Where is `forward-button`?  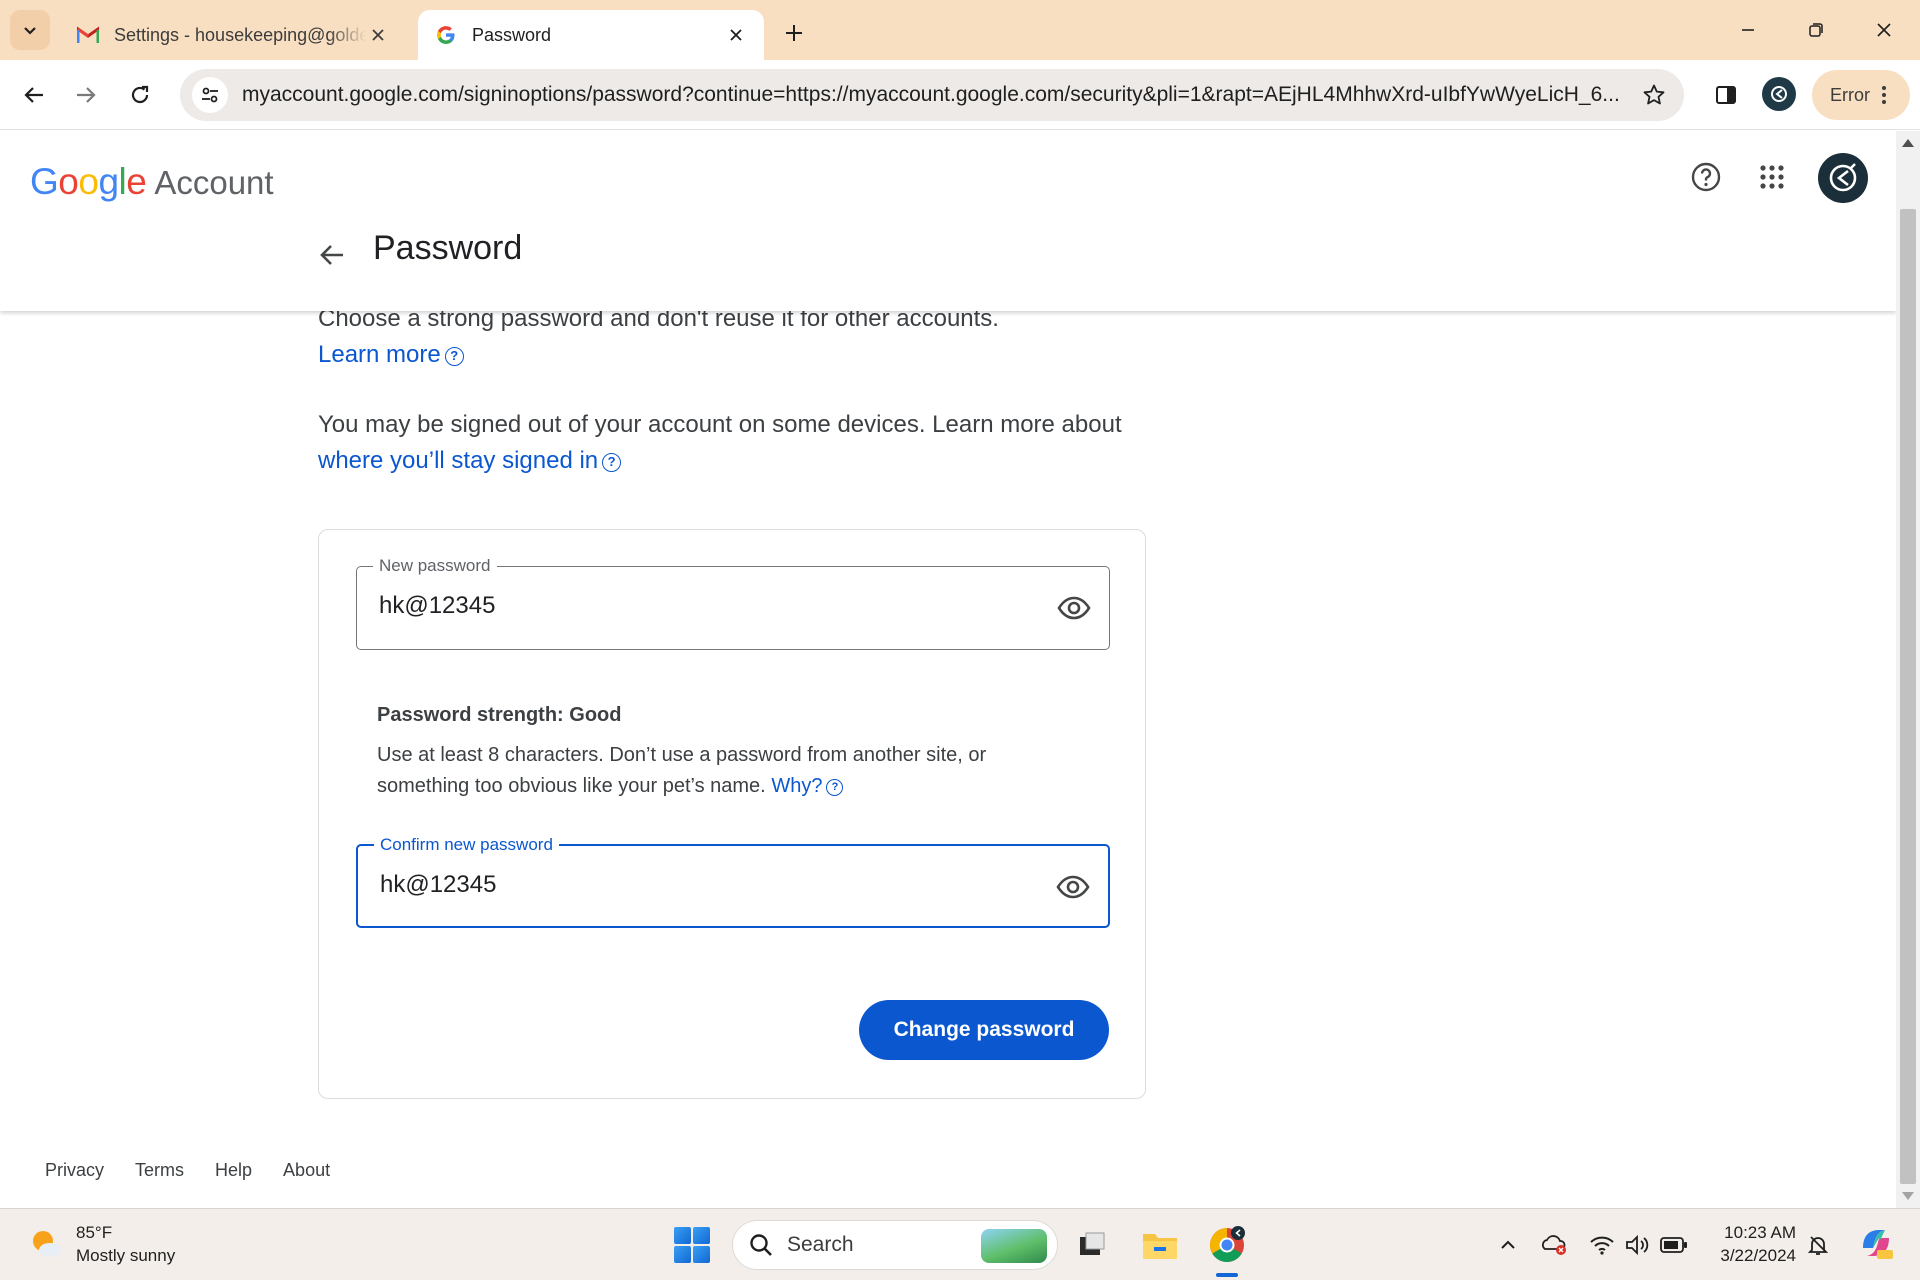
forward-button is located at coordinates (86, 95).